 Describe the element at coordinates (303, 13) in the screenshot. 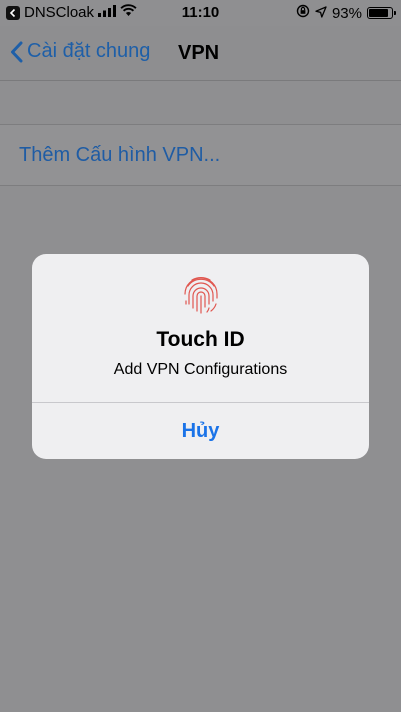

I see `orientation-lock-icon` at that location.